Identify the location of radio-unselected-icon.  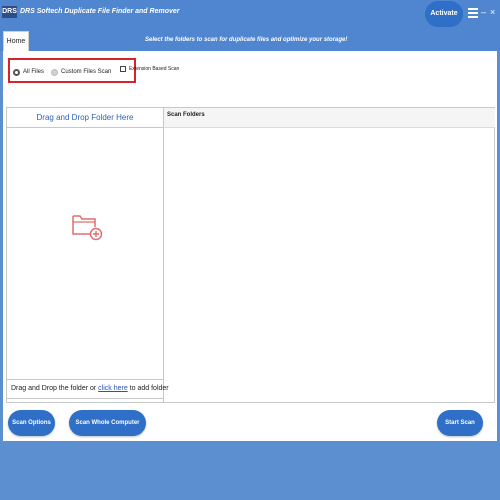
(54, 72).